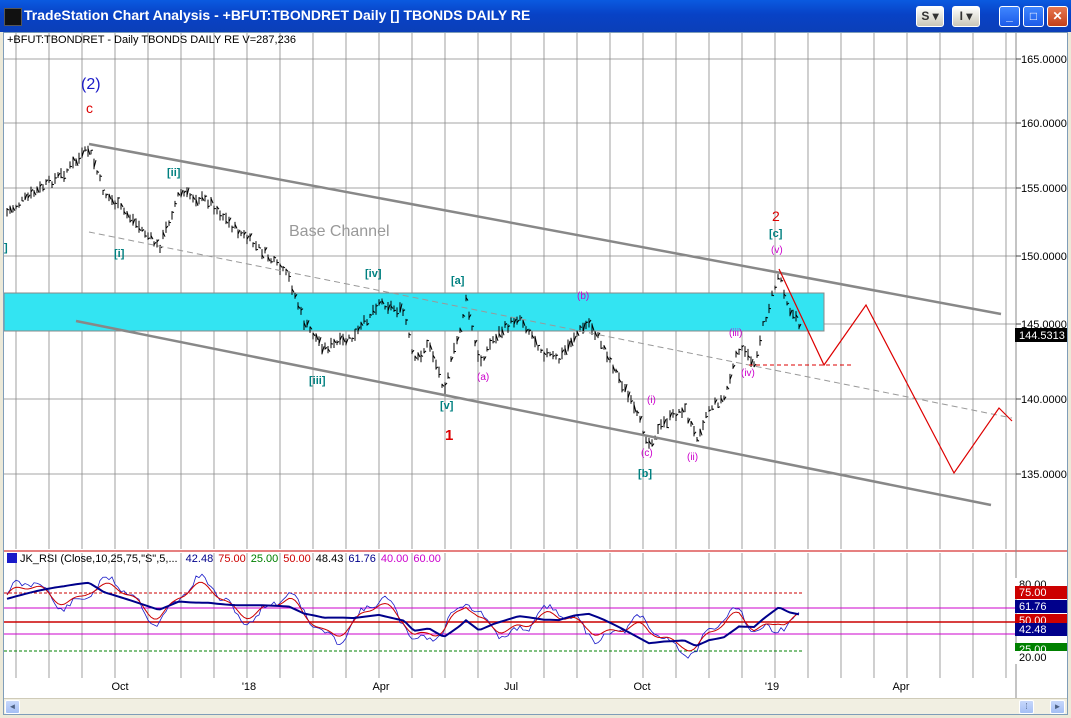 The height and width of the screenshot is (718, 1071). I want to click on maximize-button: □, so click(1033, 16).